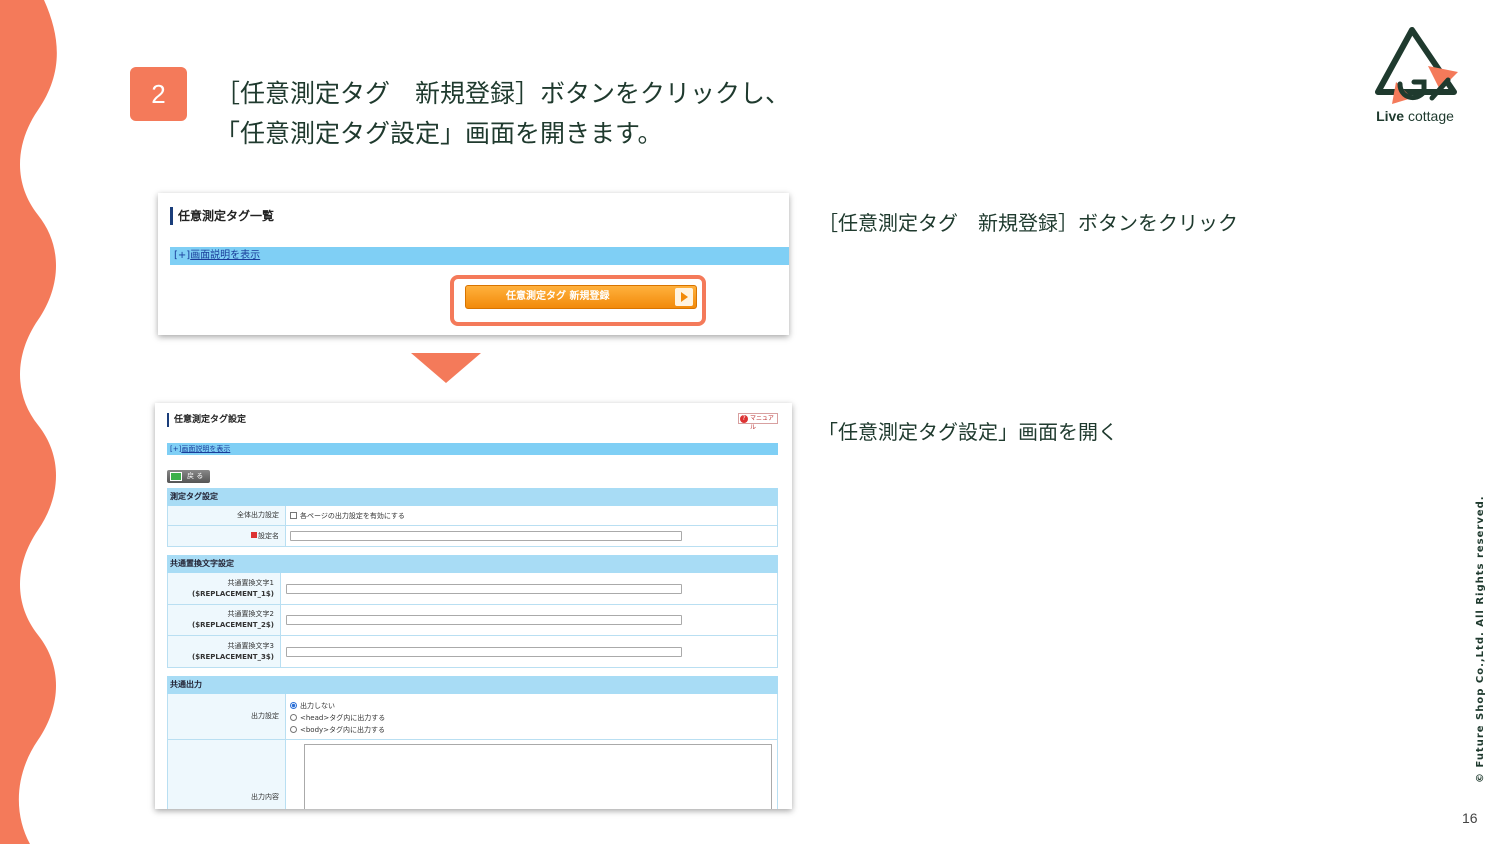 This screenshot has width=1500, height=844. I want to click on replacement-code-1: ($REPLACEMENT_1$), so click(233, 593).